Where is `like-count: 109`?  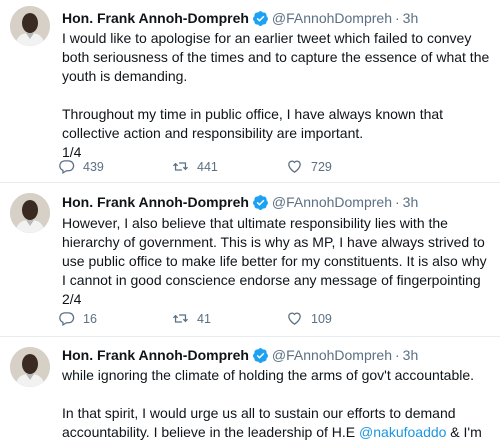
like-count: 109 is located at coordinates (321, 318).